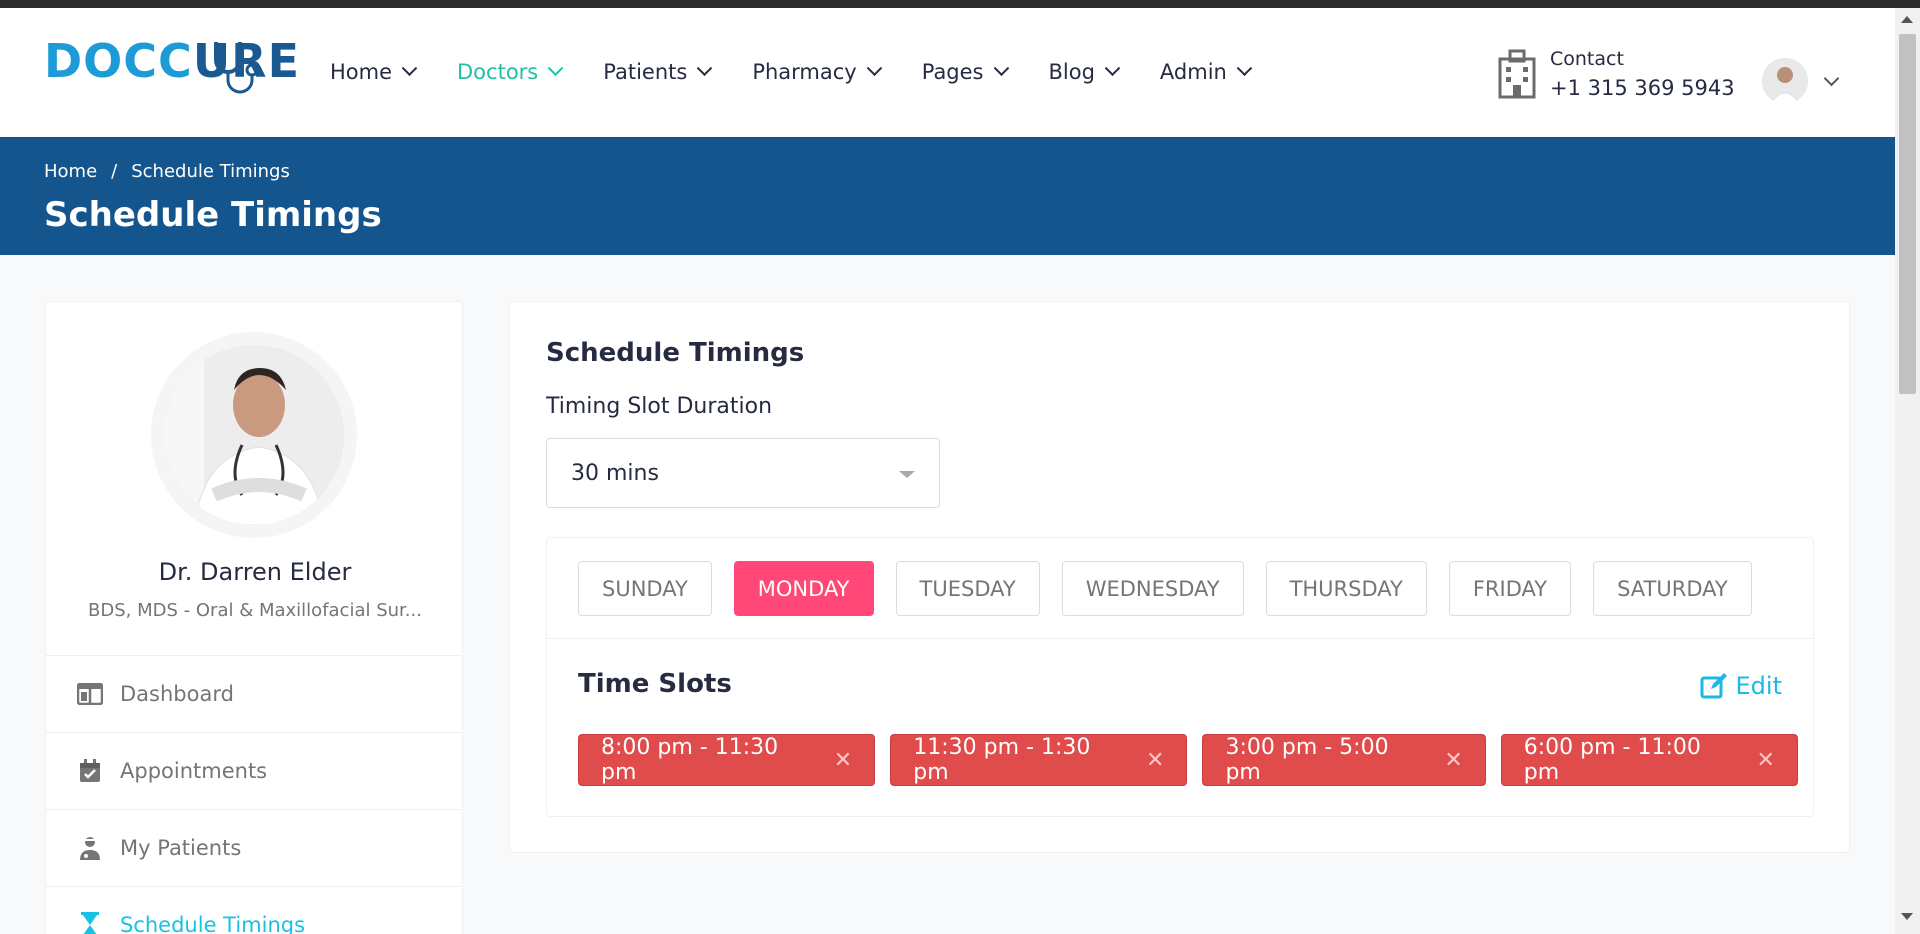 This screenshot has height=934, width=1920. Describe the element at coordinates (645, 588) in the screenshot. I see `tab-sunday: SUNDAY` at that location.